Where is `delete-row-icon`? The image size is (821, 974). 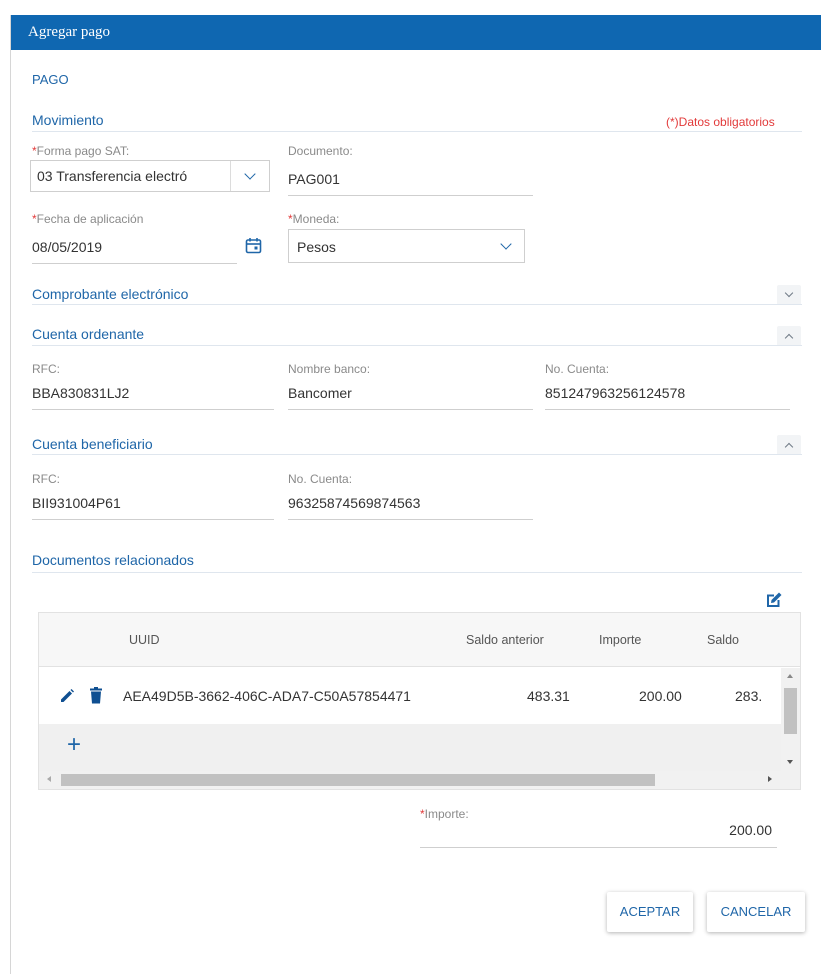 delete-row-icon is located at coordinates (96, 695).